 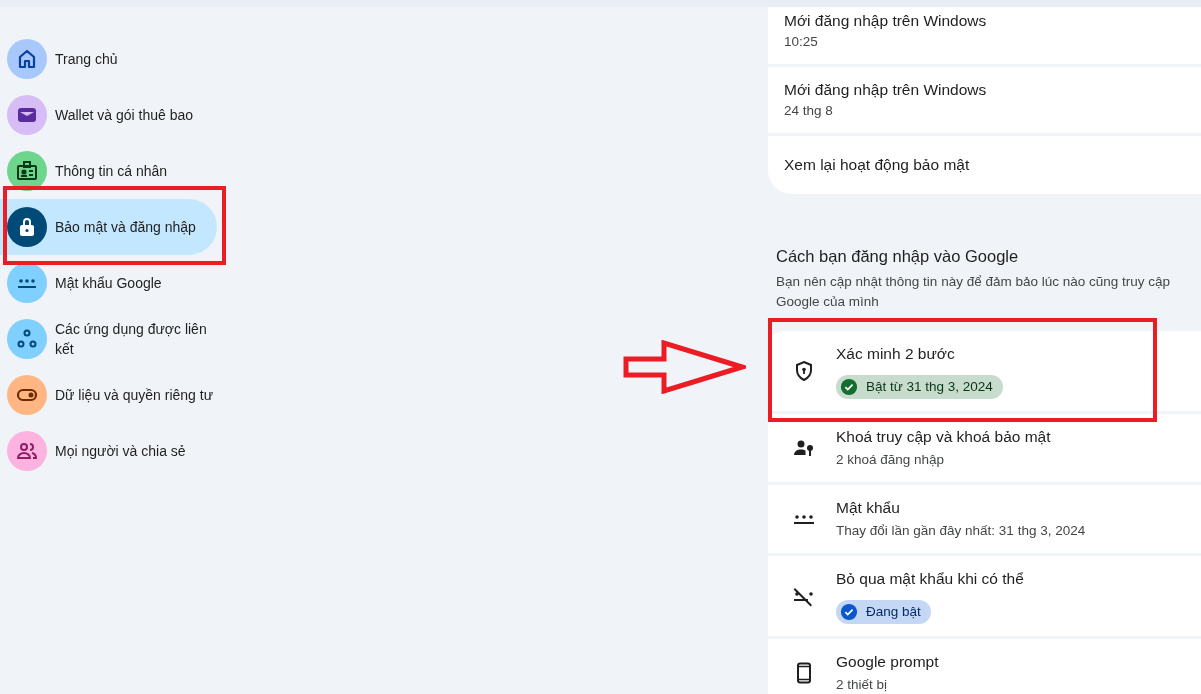 What do you see at coordinates (943, 437) in the screenshot?
I see `method-title: Khoá truy cập và khoá bảo mật` at bounding box center [943, 437].